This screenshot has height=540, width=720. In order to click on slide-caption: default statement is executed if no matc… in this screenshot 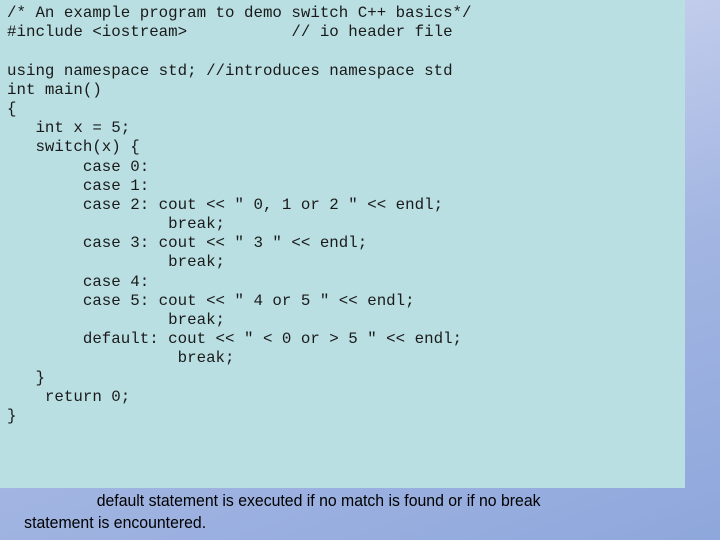, I will do `click(325, 512)`.